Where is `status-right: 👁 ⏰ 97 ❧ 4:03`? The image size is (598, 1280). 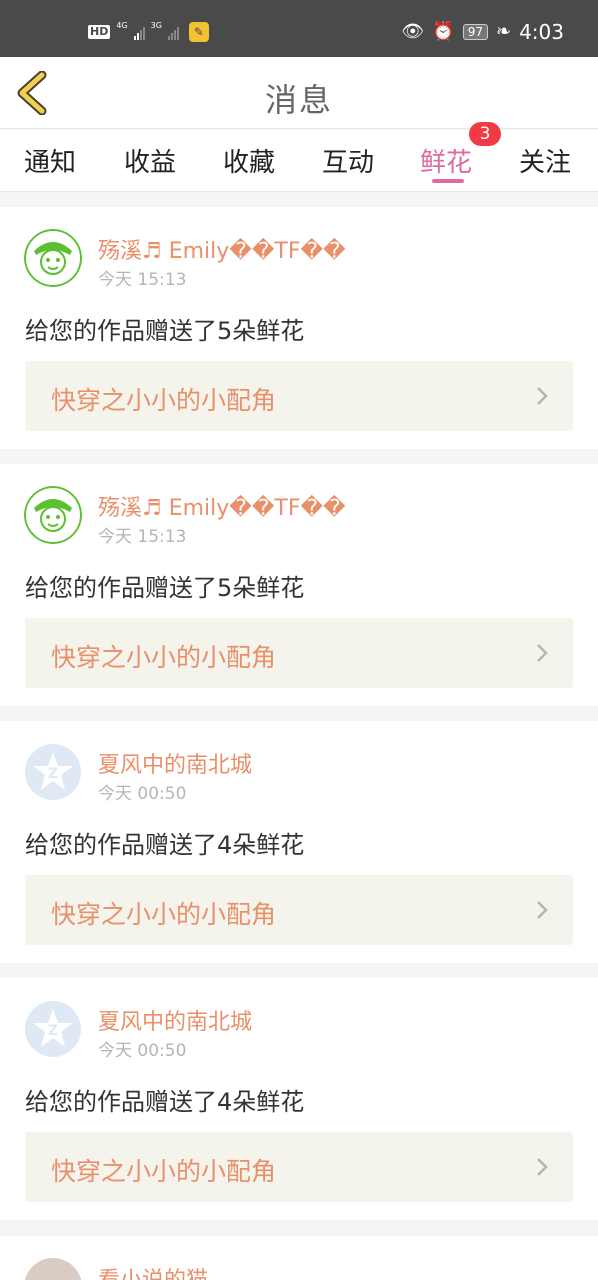
status-right: 👁 ⏰ 97 ❧ 4:03 is located at coordinates (482, 32).